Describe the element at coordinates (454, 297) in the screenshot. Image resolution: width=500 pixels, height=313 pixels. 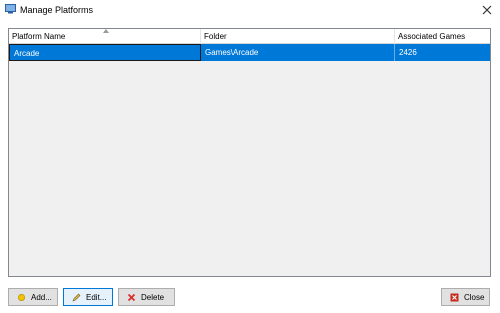
I see `close-icon` at that location.